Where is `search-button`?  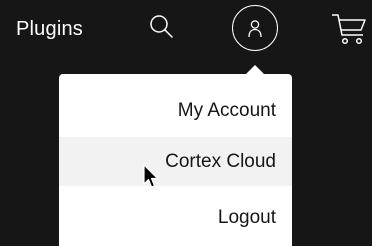 search-button is located at coordinates (162, 27).